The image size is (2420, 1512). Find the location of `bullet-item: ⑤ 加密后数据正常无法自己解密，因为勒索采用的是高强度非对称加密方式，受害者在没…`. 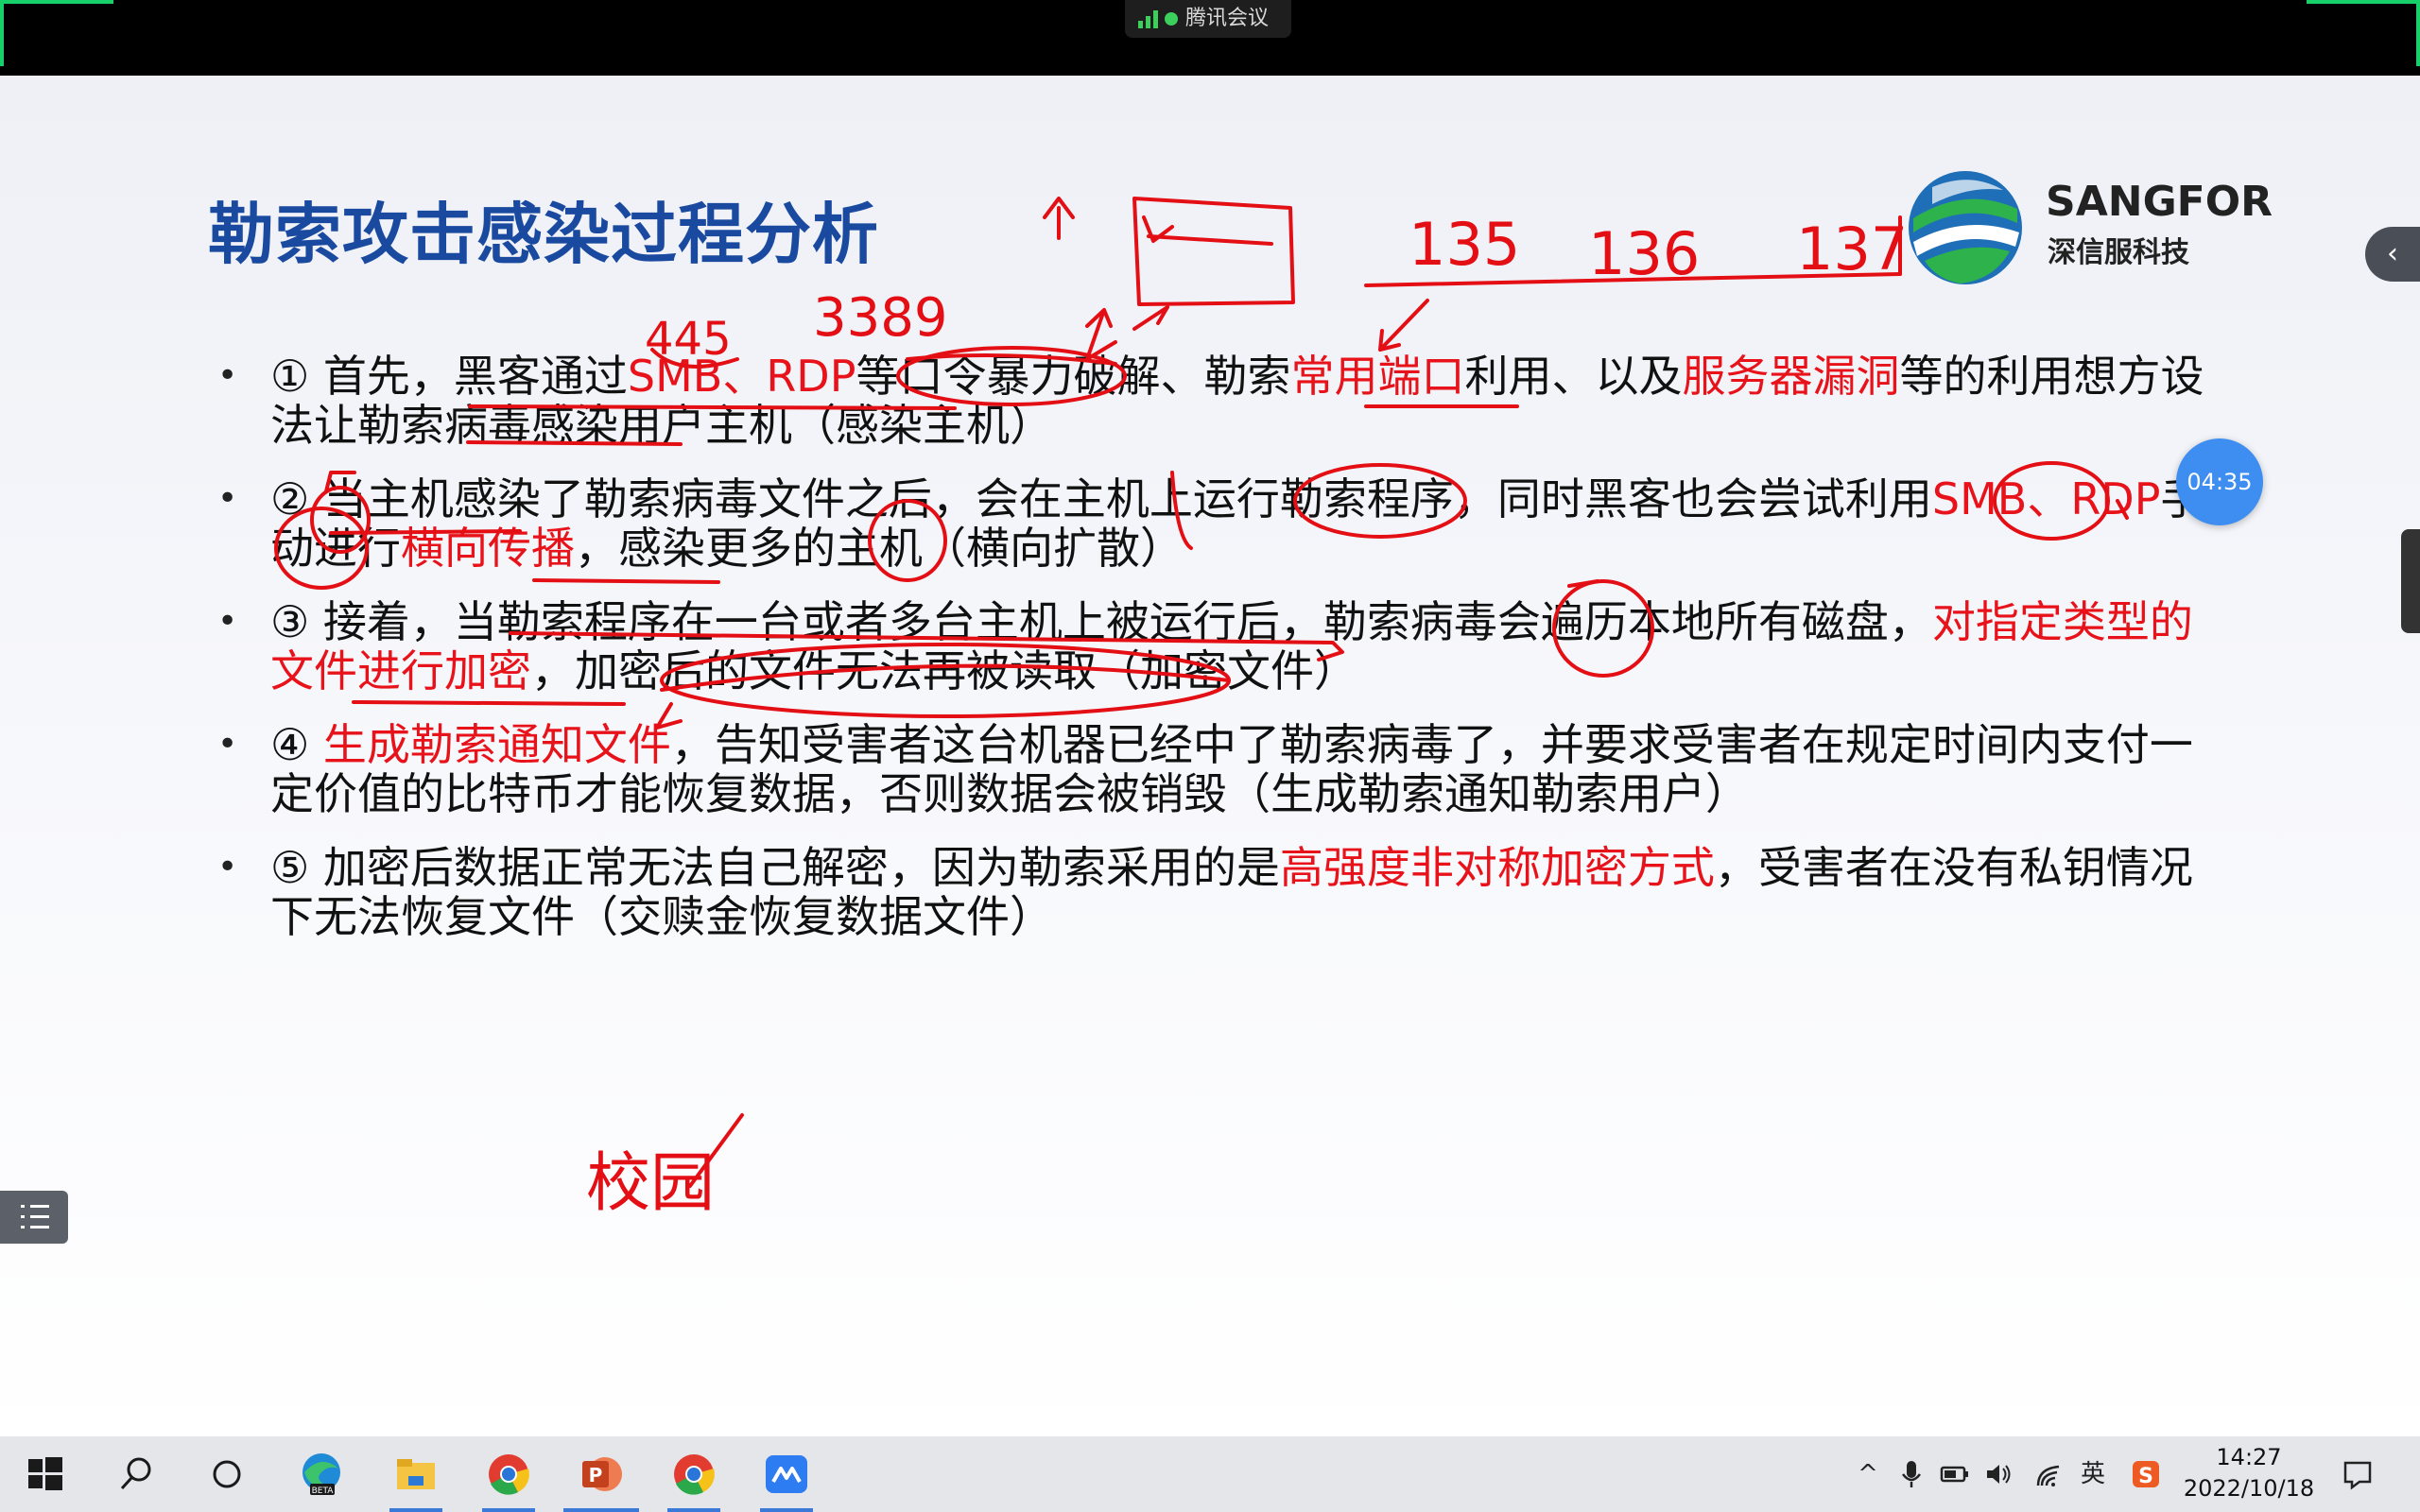

bullet-item: ⑤ 加密后数据正常无法自己解密，因为勒索采用的是高强度非对称加密方式，受害者在没… is located at coordinates (1219, 892).